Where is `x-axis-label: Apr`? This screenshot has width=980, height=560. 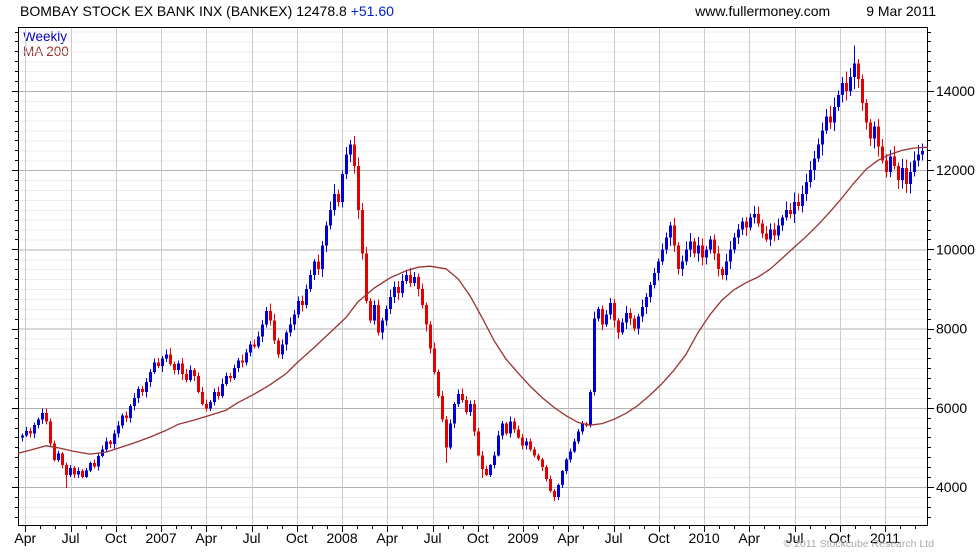 x-axis-label: Apr is located at coordinates (568, 538).